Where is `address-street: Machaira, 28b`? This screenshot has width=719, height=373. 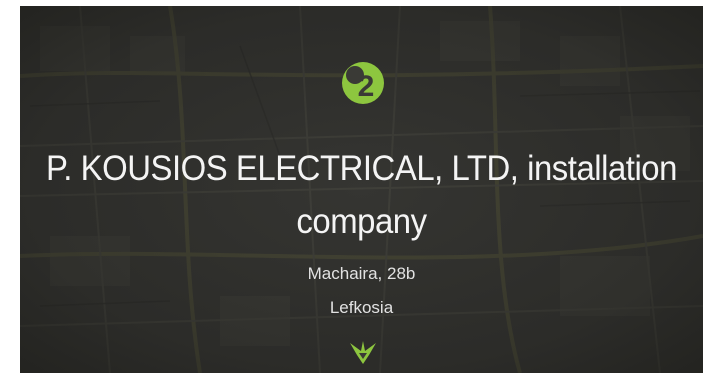
address-street: Machaira, 28b is located at coordinates (361, 273).